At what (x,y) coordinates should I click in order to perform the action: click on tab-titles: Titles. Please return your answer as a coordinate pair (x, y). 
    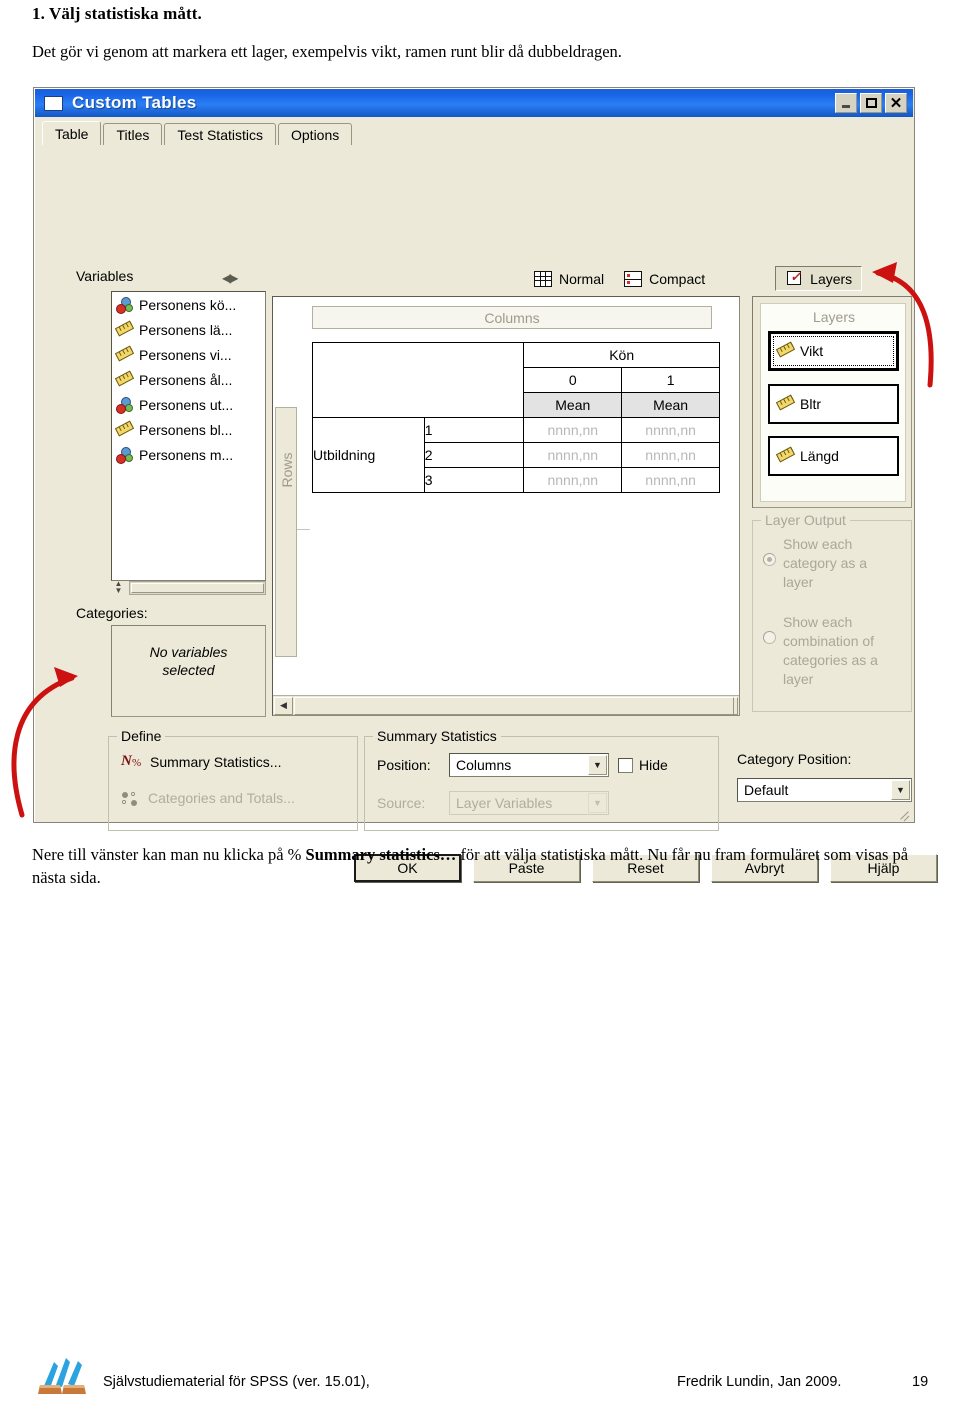
    Looking at the image, I should click on (133, 134).